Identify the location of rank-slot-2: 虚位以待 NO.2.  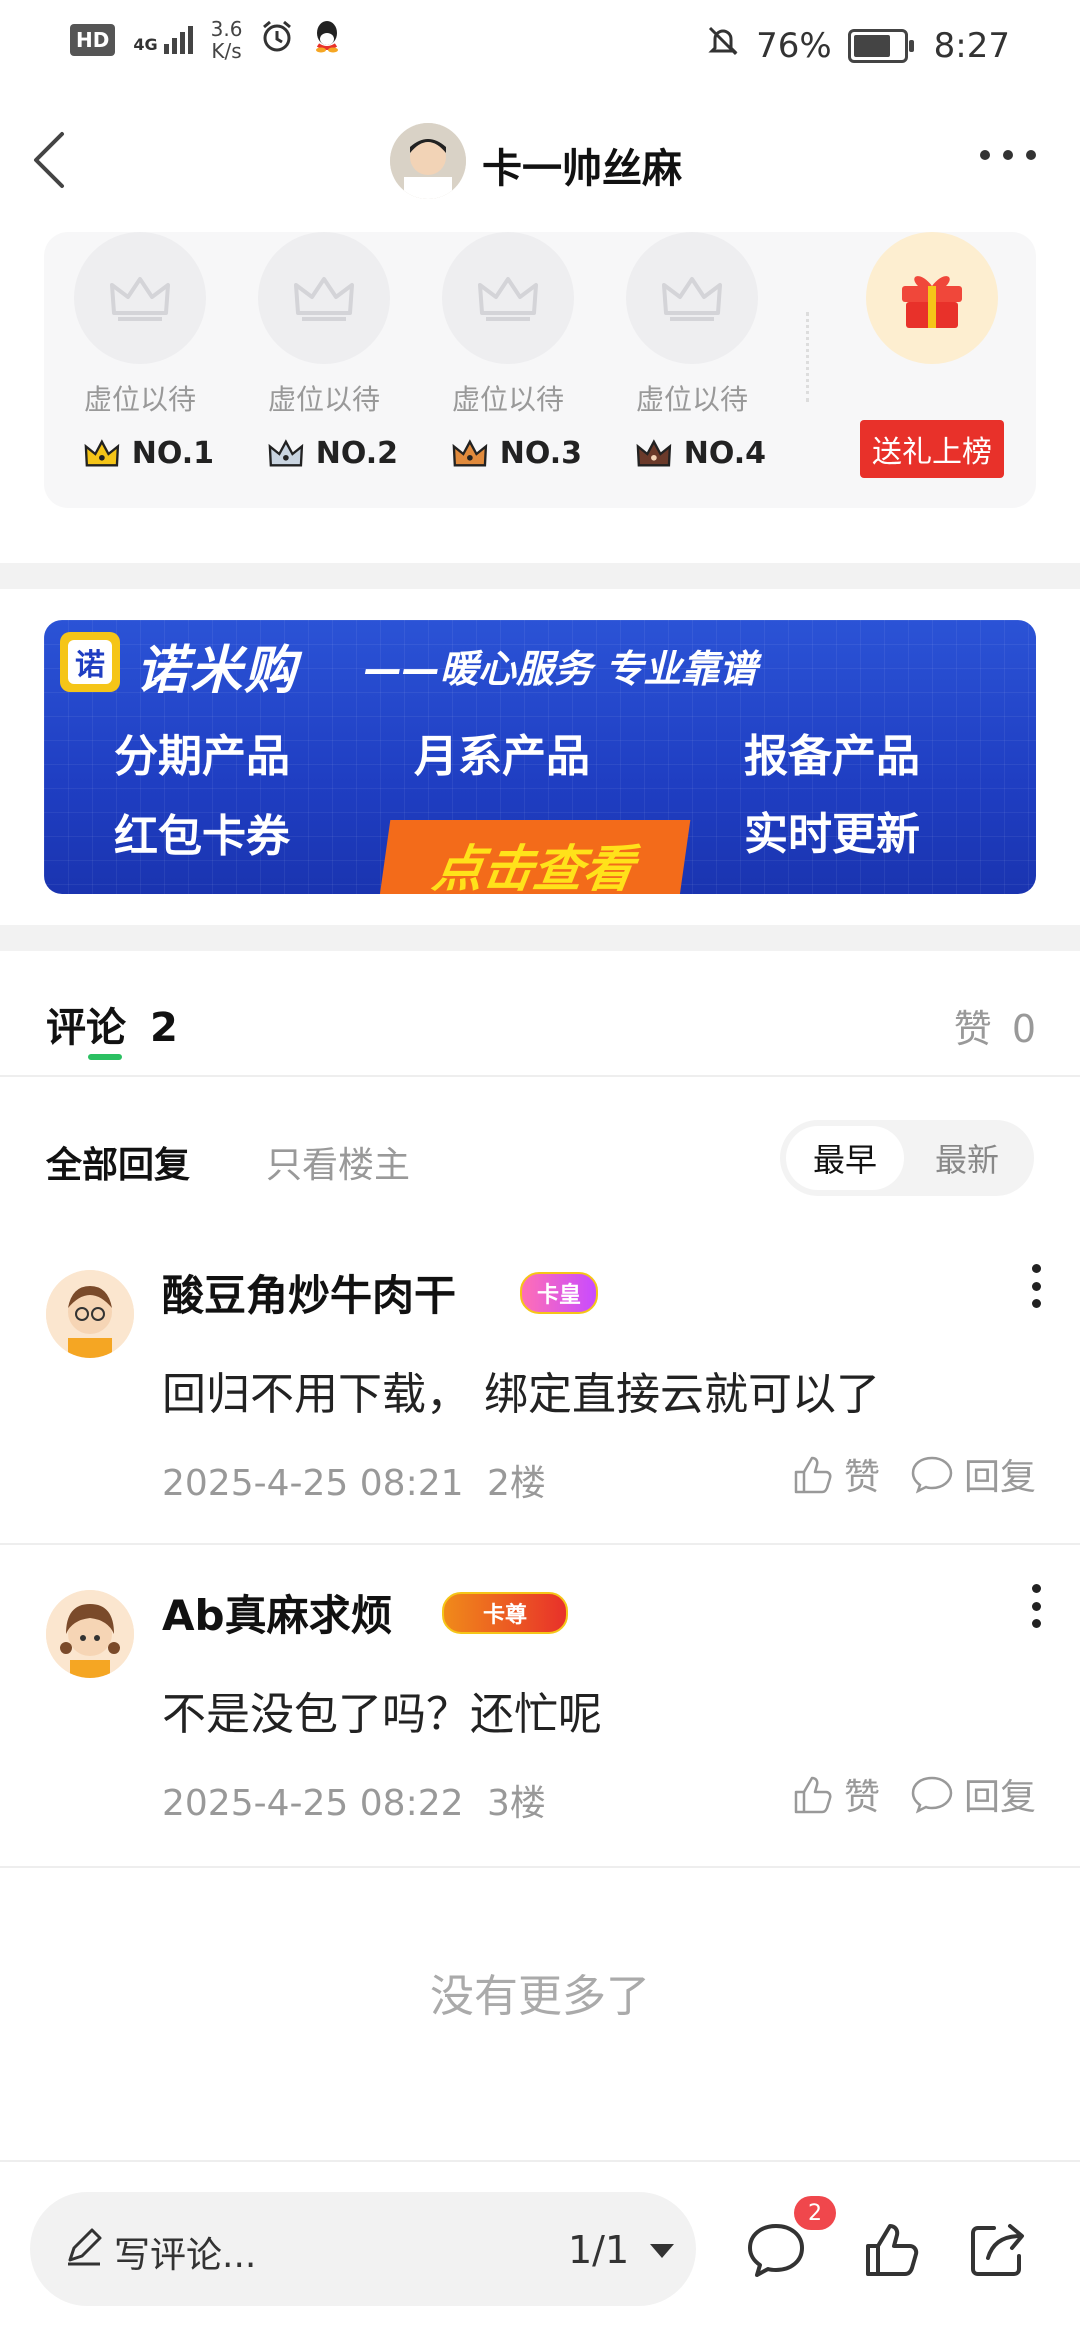
(328, 351).